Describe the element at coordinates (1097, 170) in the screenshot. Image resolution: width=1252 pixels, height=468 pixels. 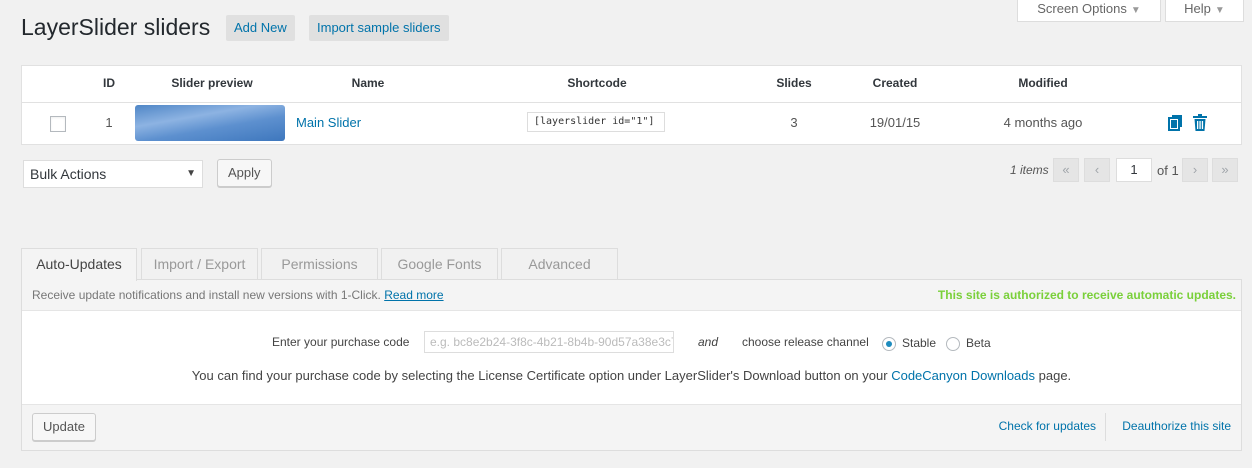
I see `prev-page-button: ‹` at that location.